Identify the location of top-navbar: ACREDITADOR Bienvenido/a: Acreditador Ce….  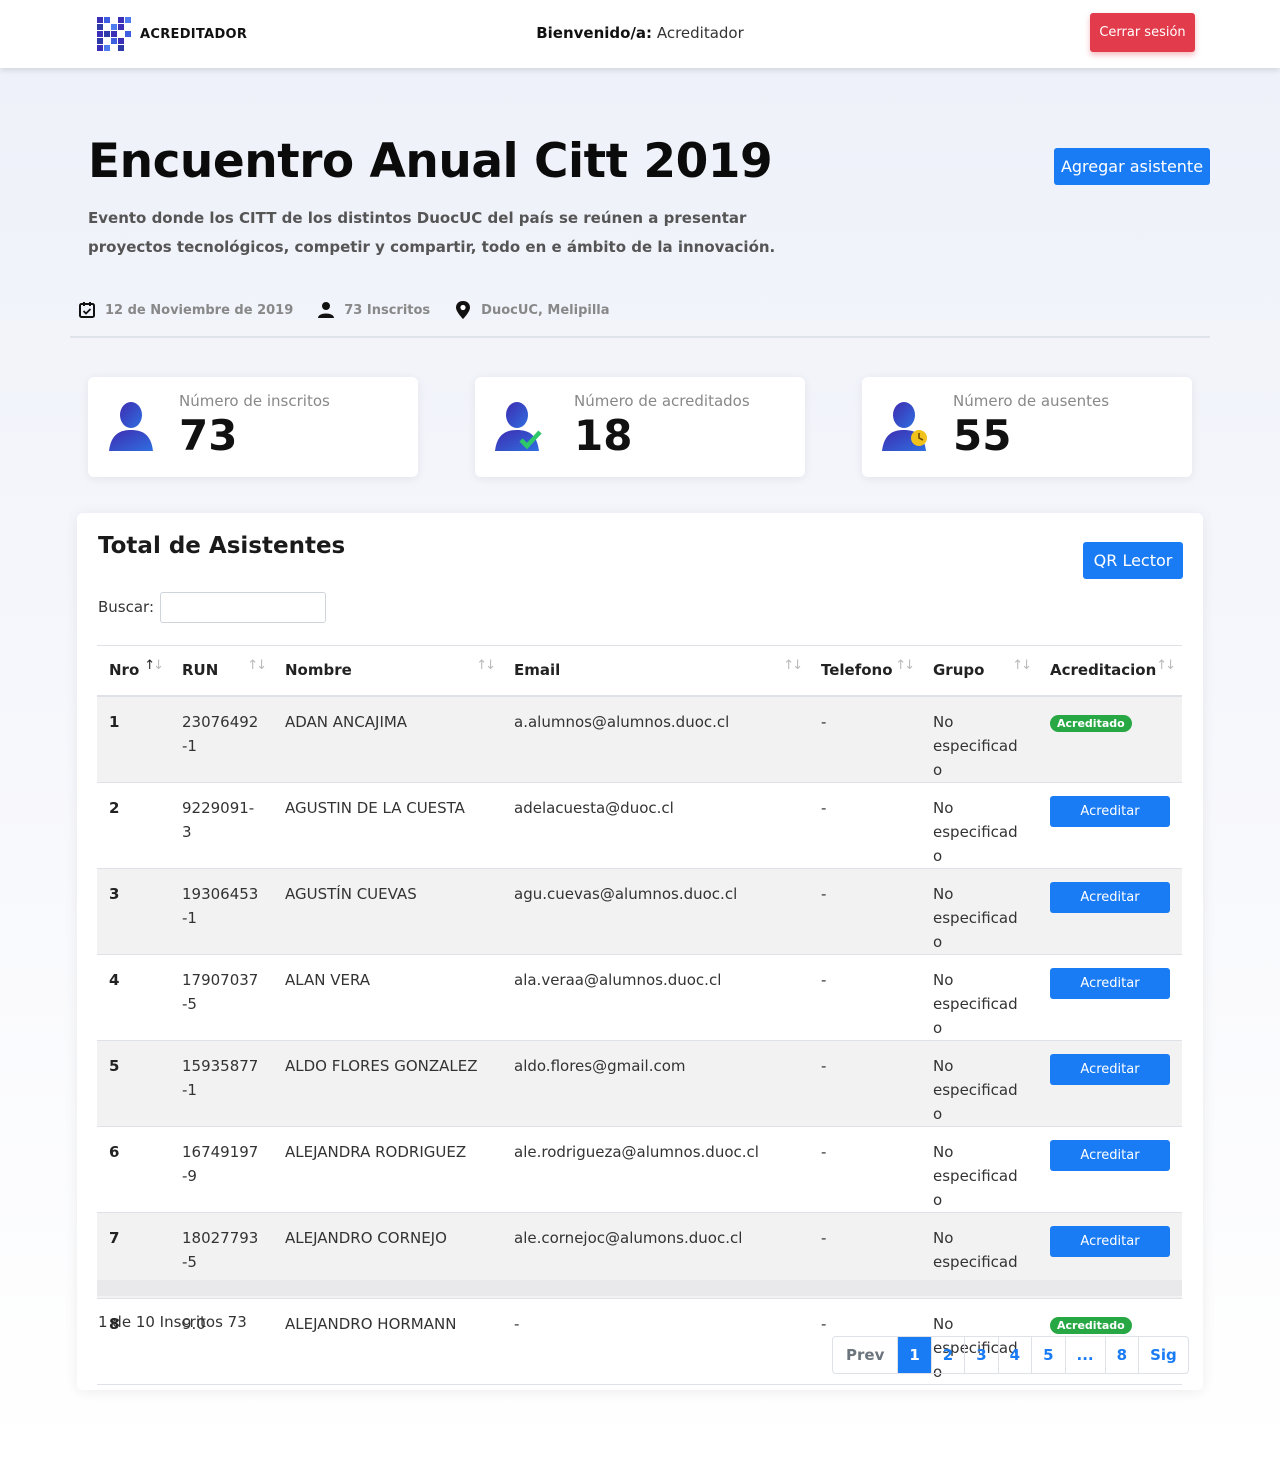
(640, 34).